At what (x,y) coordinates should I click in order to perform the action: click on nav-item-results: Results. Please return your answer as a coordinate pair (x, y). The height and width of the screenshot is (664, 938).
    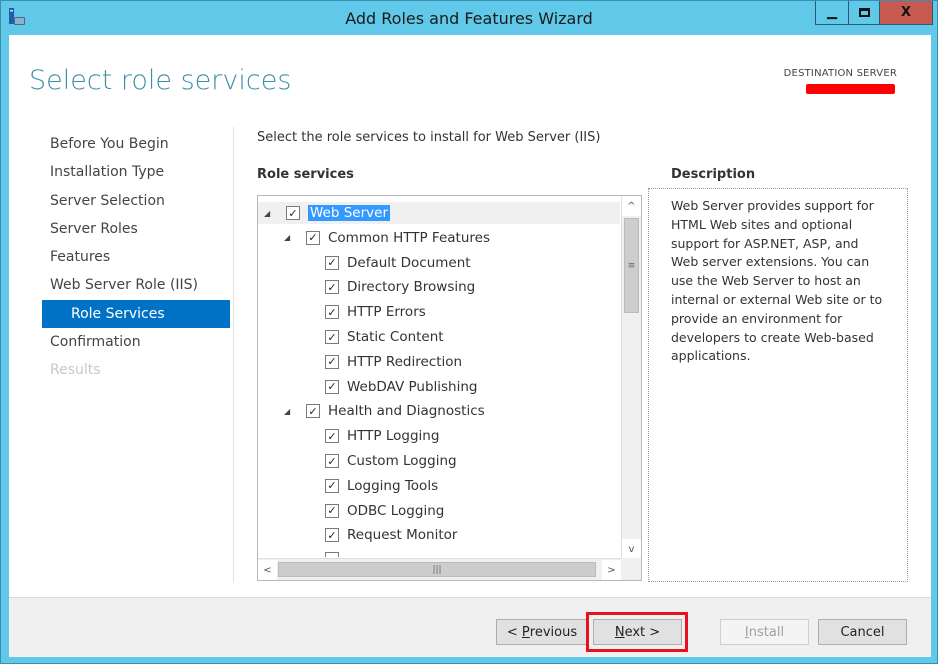
    Looking at the image, I should click on (75, 370).